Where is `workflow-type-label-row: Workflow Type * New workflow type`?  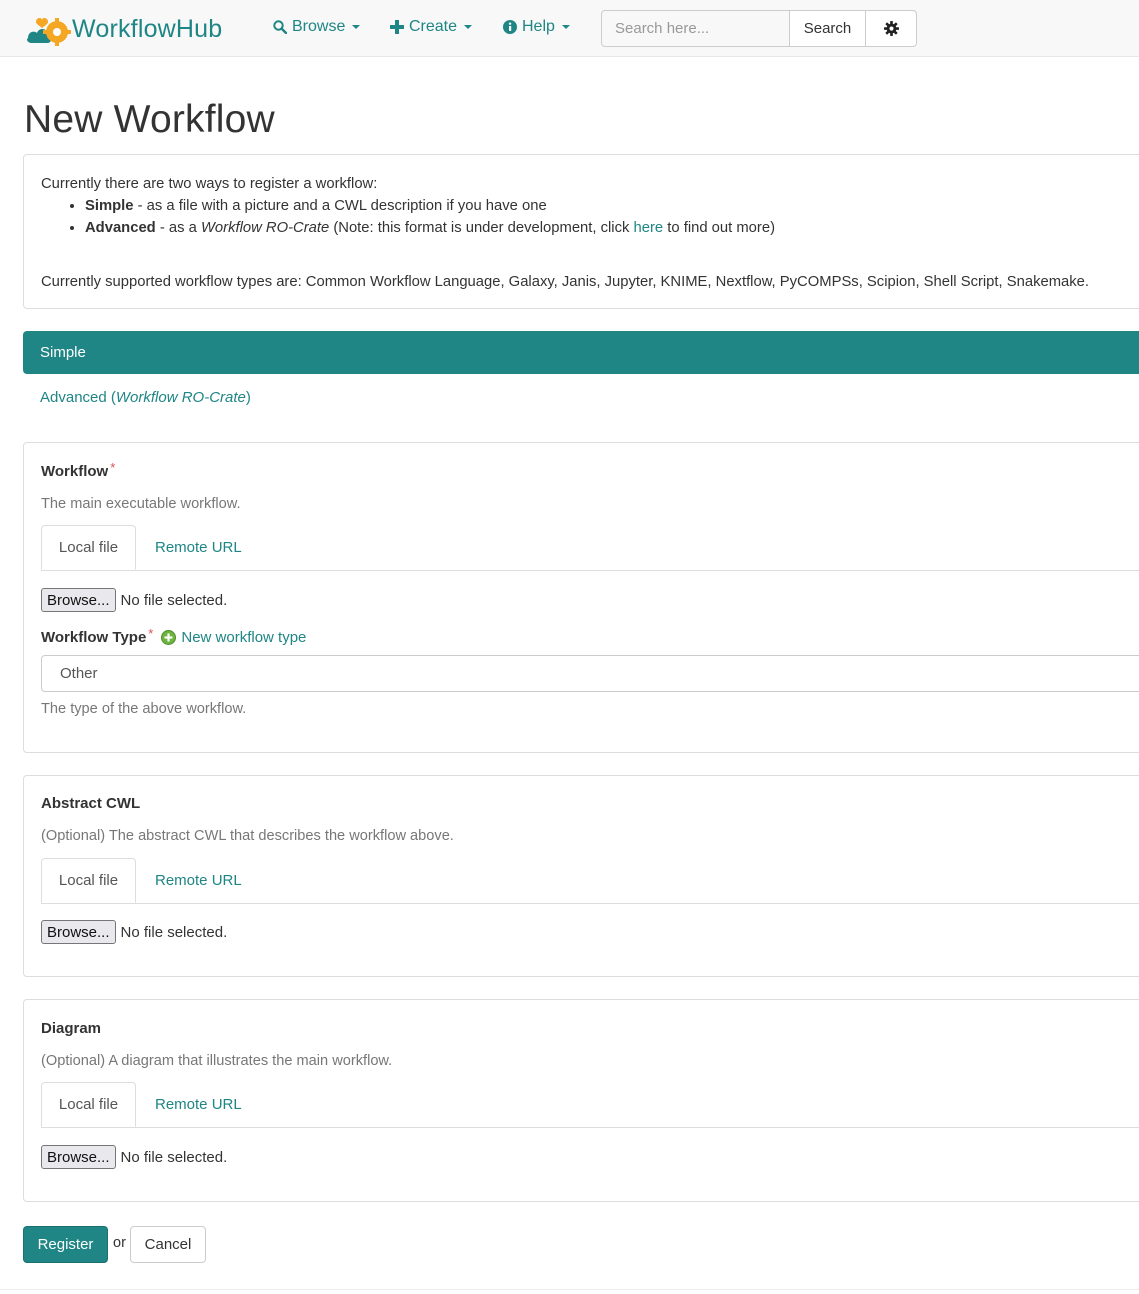
workflow-type-label-row: Workflow Type * New workflow type is located at coordinates (173, 636).